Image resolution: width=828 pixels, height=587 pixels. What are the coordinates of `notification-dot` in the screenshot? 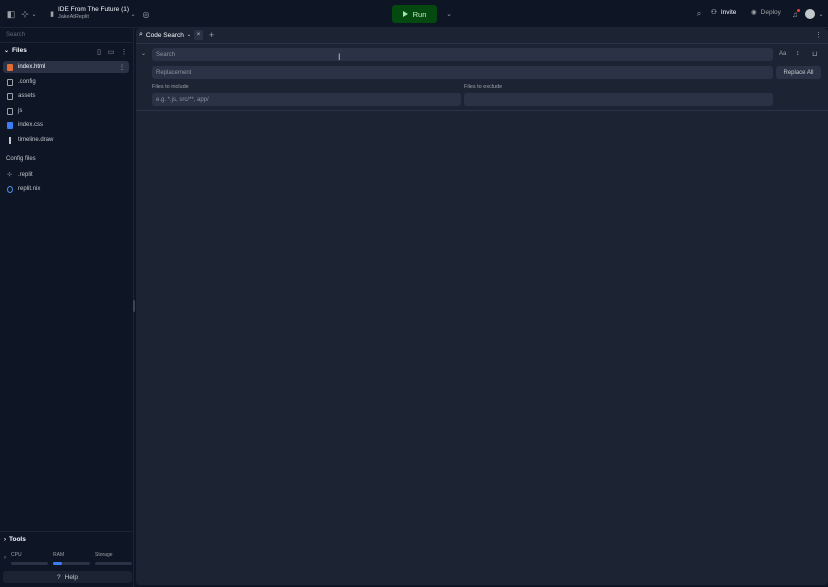 It's located at (798, 10).